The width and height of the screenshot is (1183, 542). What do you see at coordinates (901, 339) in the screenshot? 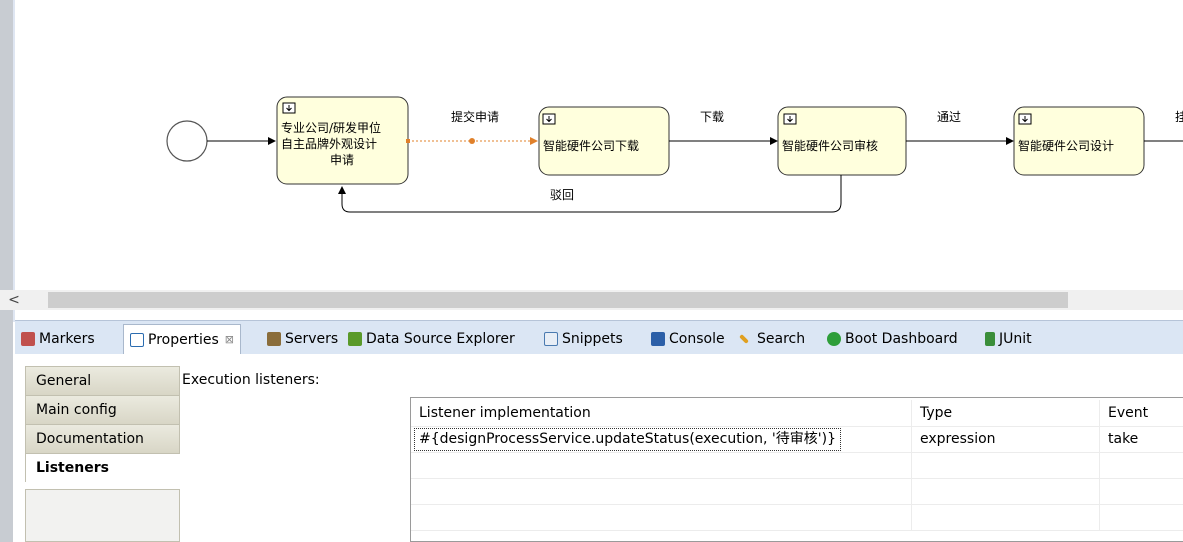
I see `tab-label: Boot Dashboard` at bounding box center [901, 339].